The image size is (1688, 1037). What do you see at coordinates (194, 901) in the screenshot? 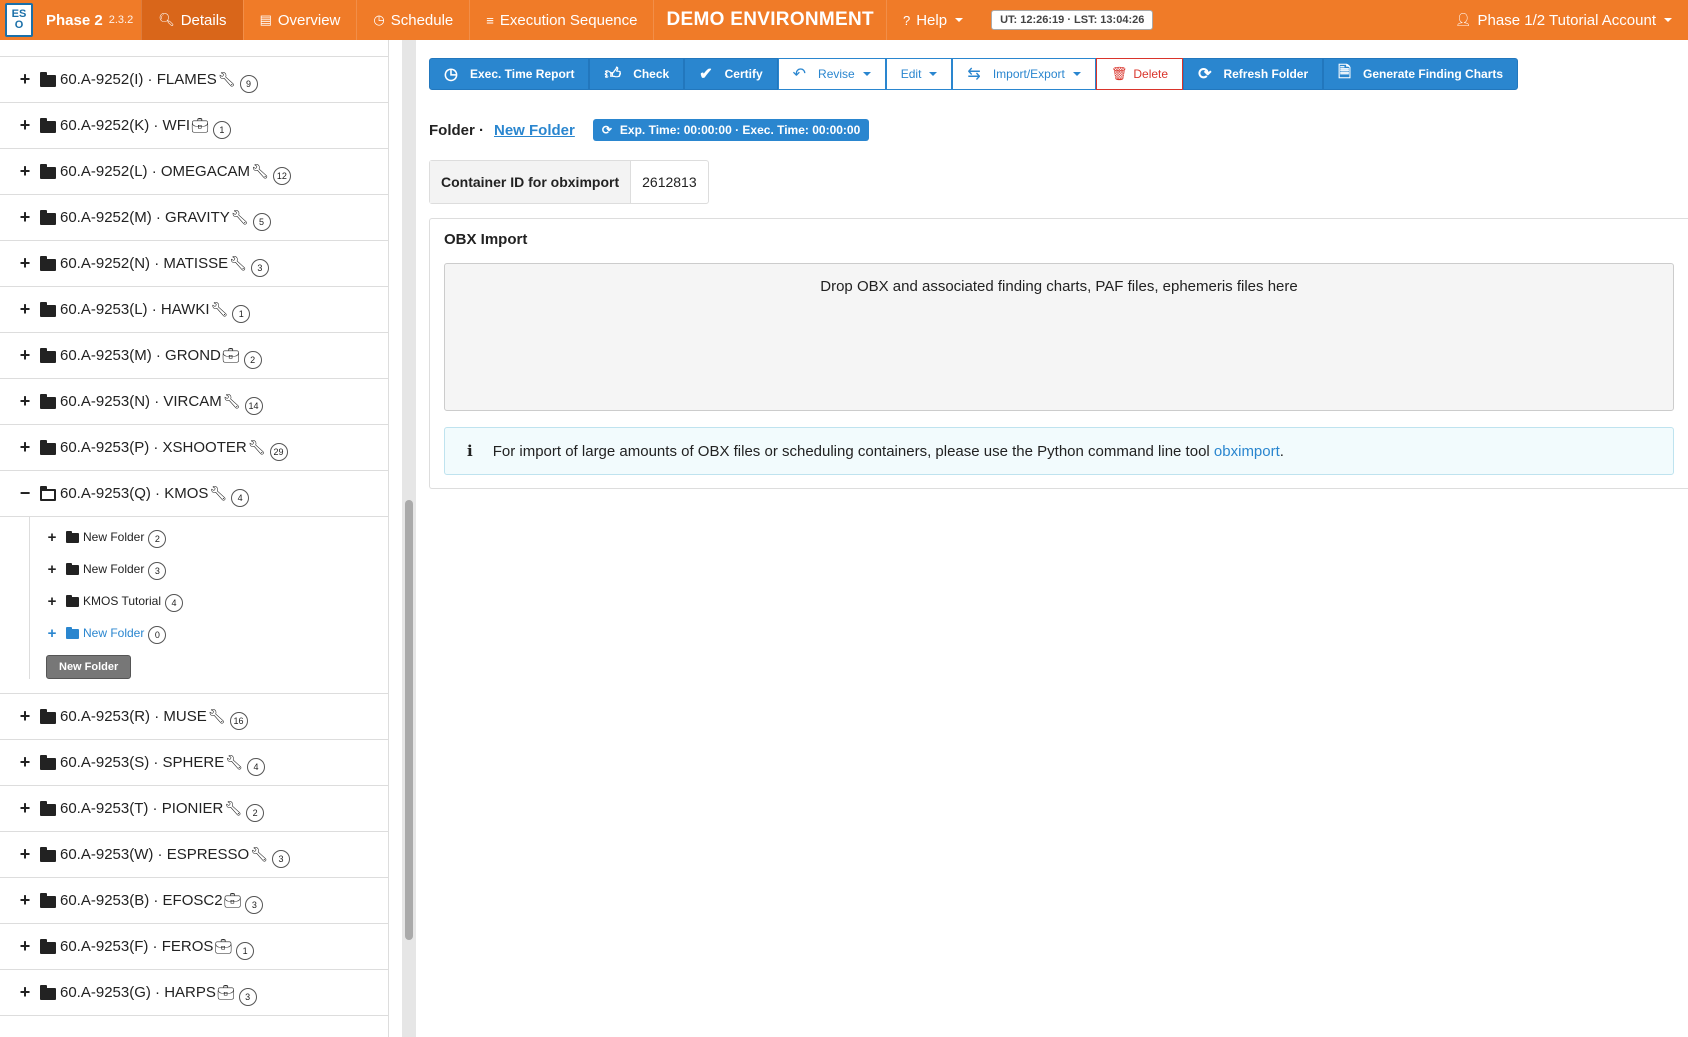
I see `tree-row: +60.A-9253(B) · EFOSC2 💼︎ 3` at bounding box center [194, 901].